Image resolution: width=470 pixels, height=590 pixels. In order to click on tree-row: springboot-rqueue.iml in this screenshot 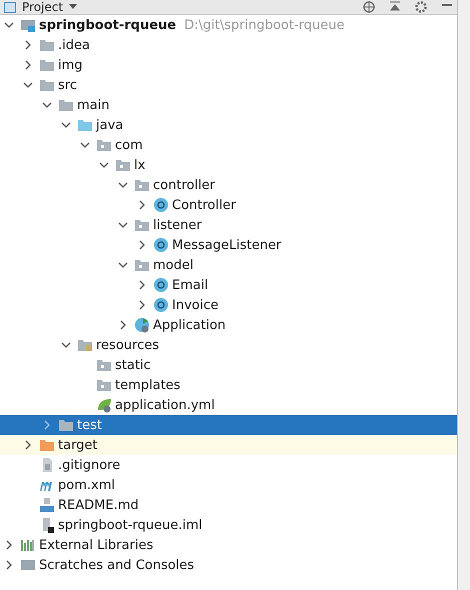, I will do `click(228, 525)`.